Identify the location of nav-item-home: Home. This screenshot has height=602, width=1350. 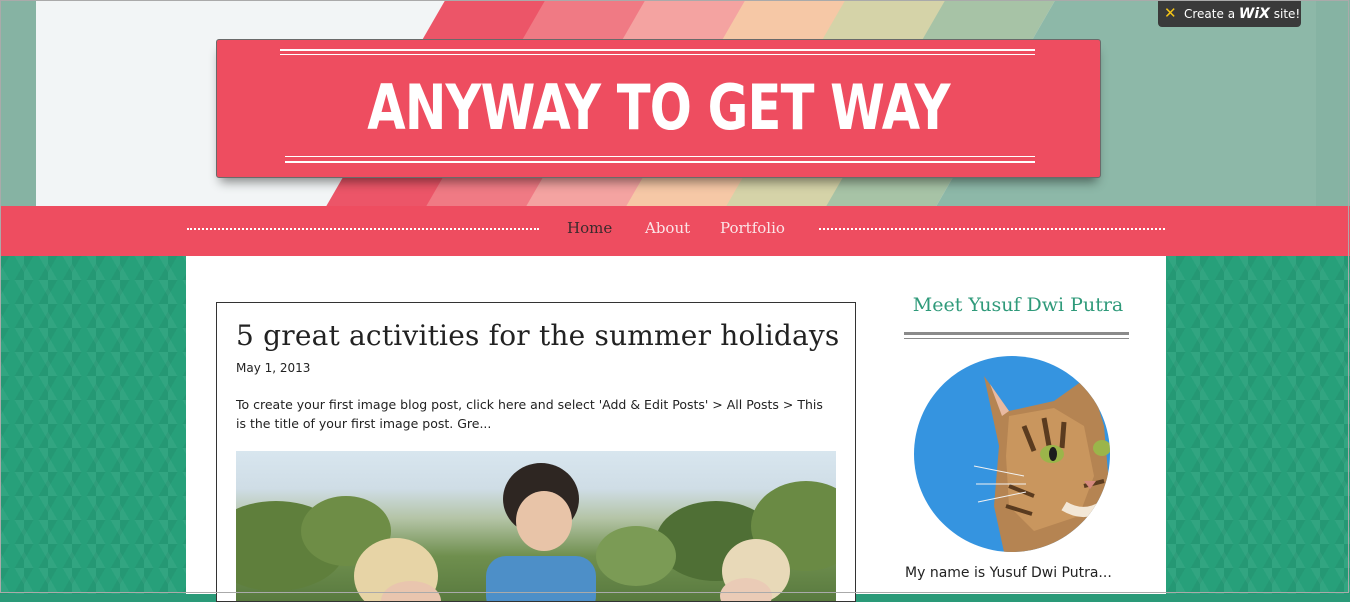
(589, 228).